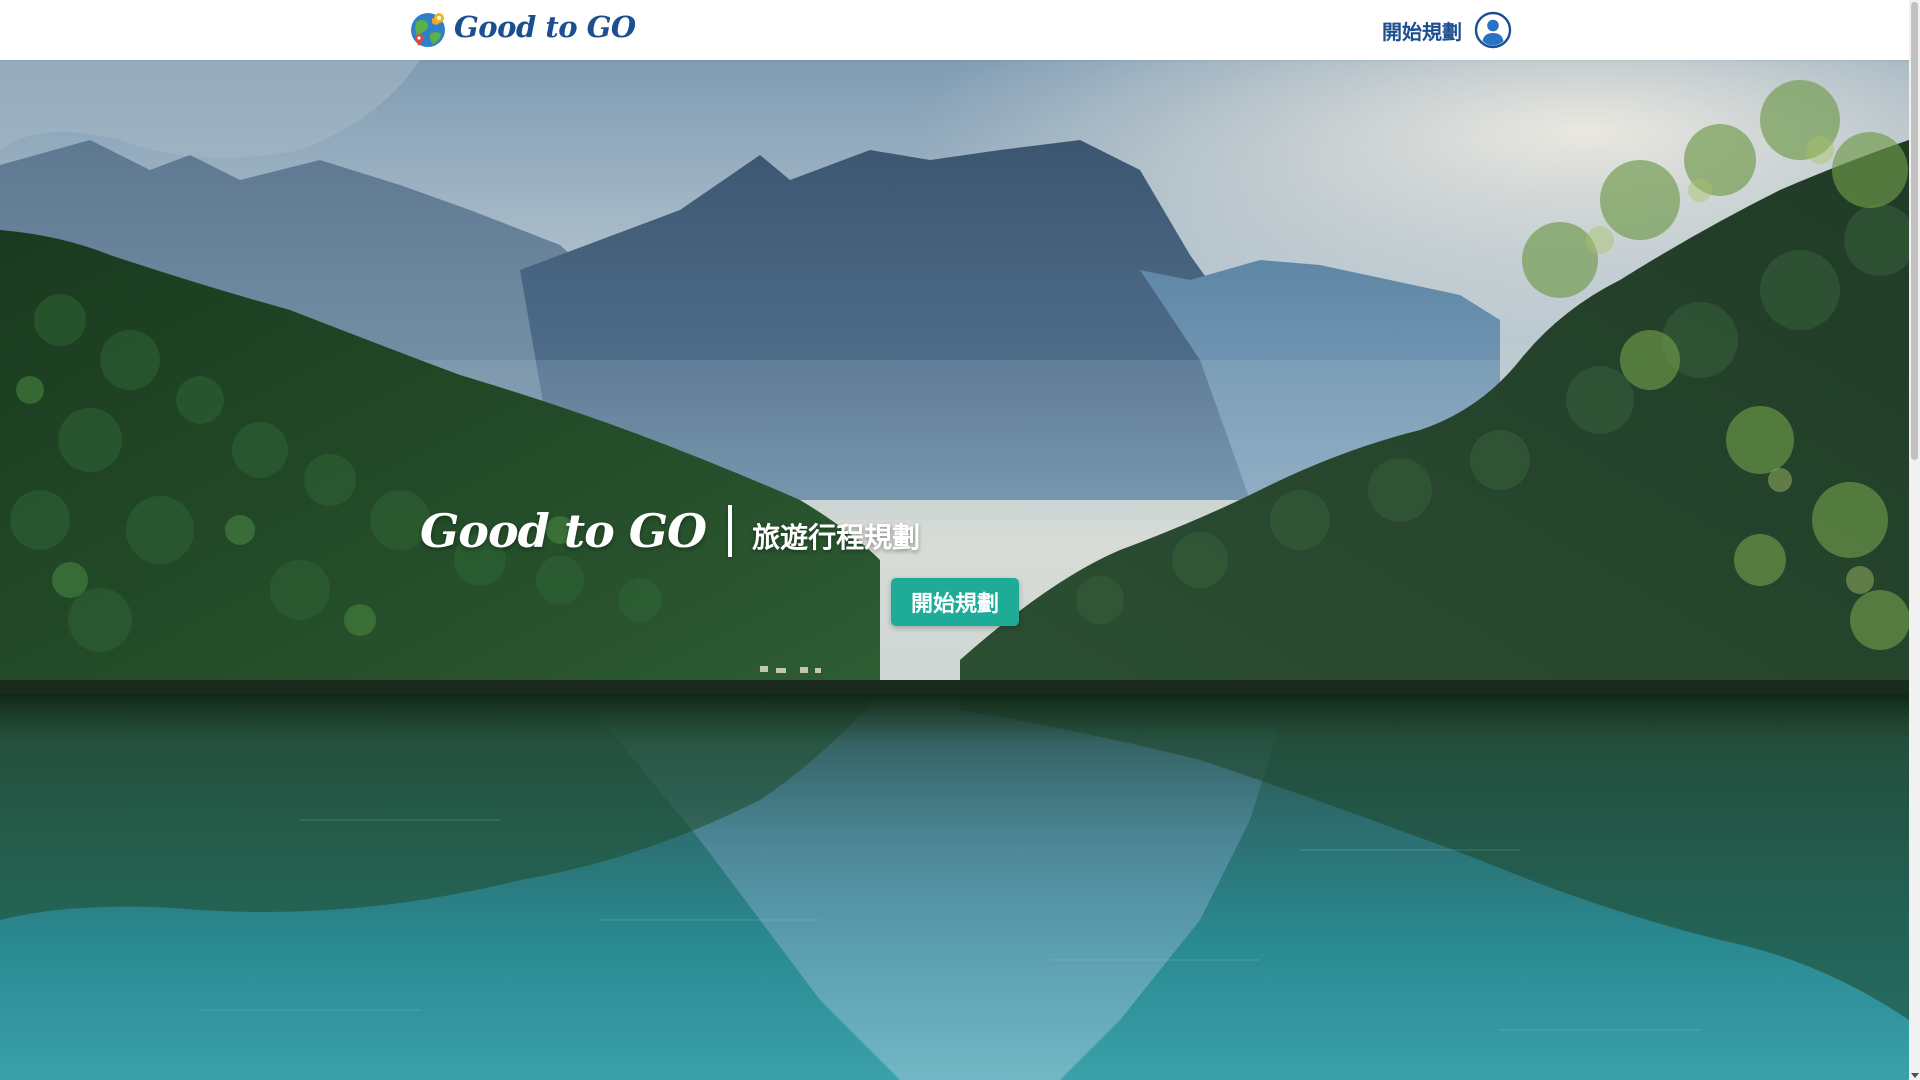 The width and height of the screenshot is (1920, 1080). I want to click on start-planning-nav-link: 開始規劃, so click(1422, 30).